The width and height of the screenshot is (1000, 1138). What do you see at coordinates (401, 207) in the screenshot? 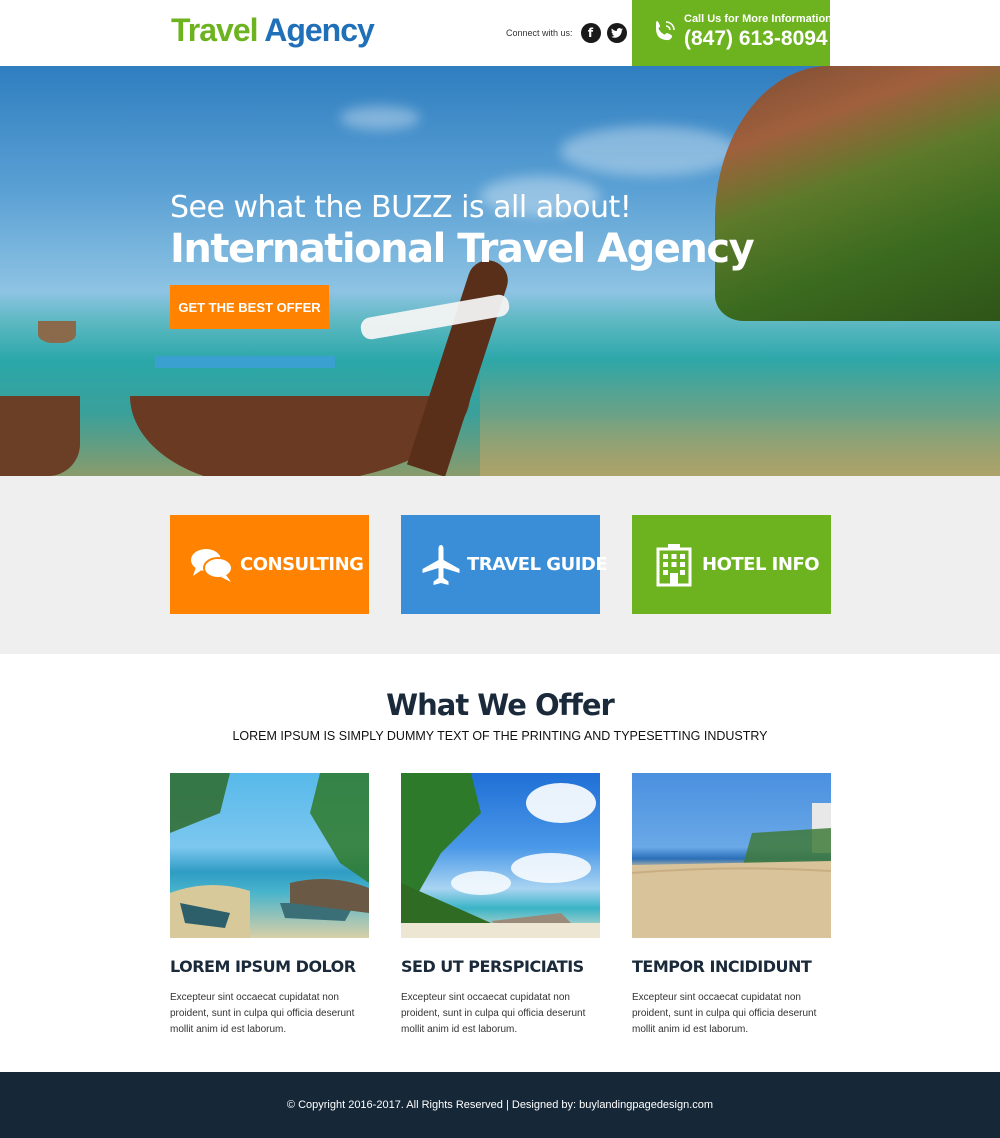
I see `hero-subtitle: See what the BUZZ is all about!` at bounding box center [401, 207].